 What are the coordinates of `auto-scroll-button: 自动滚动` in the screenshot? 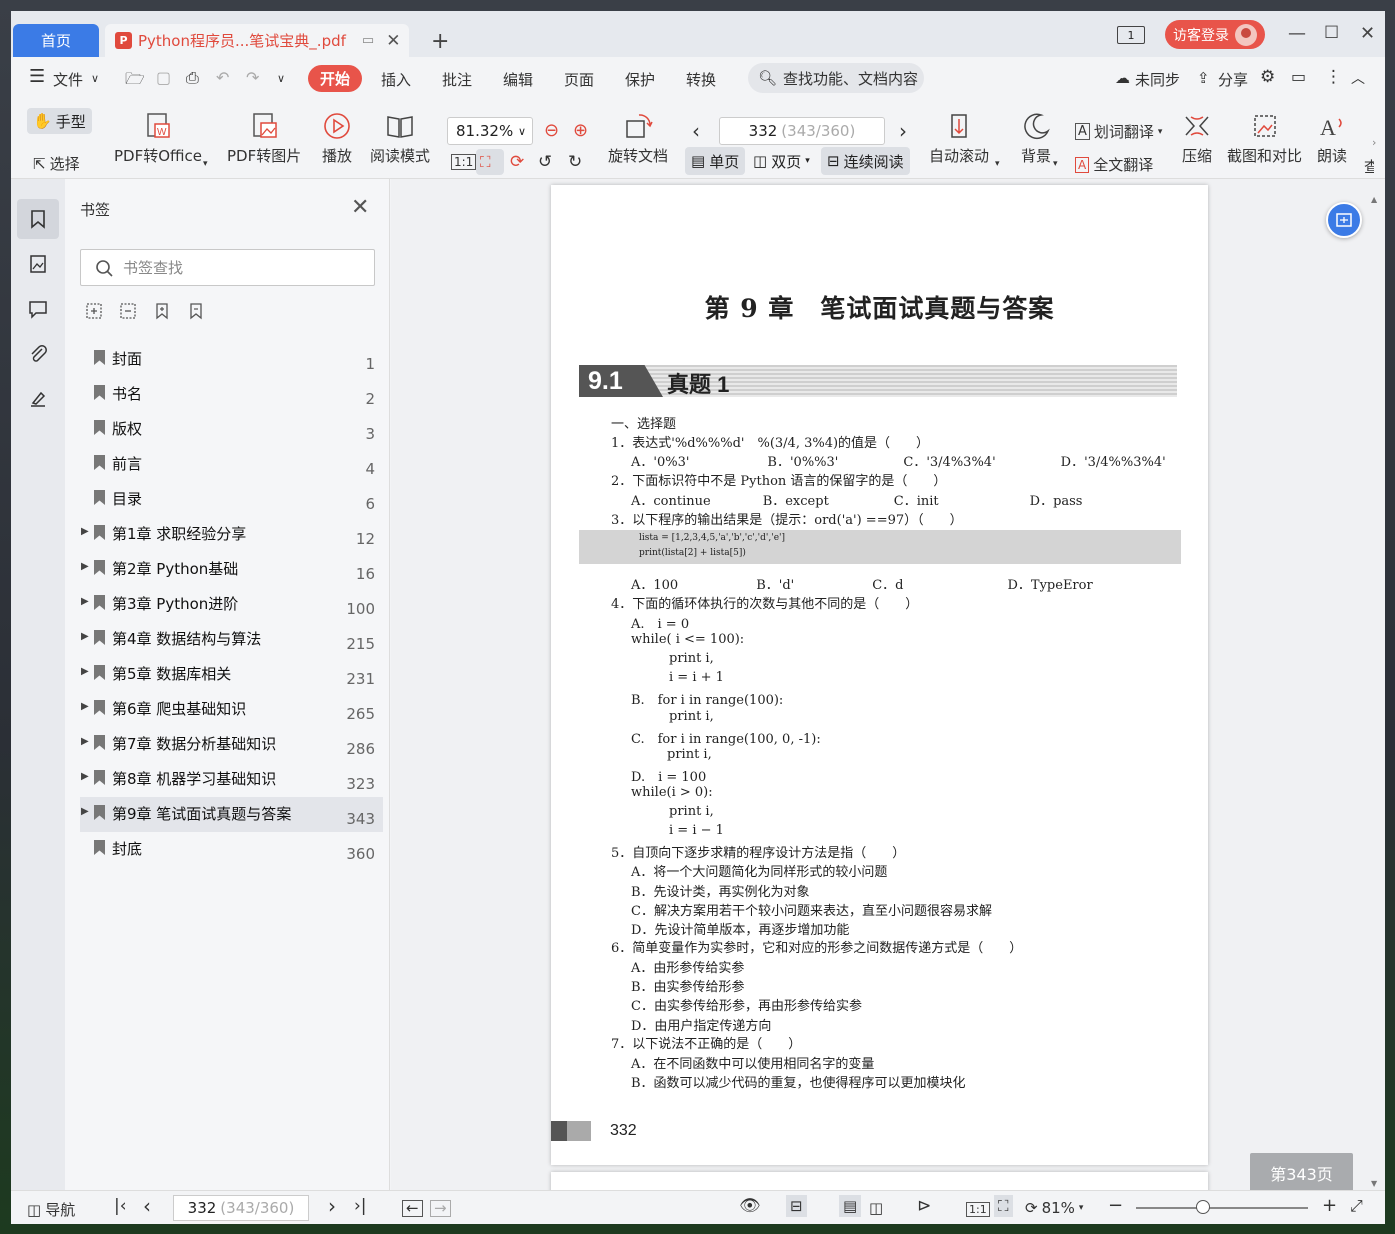 It's located at (959, 138).